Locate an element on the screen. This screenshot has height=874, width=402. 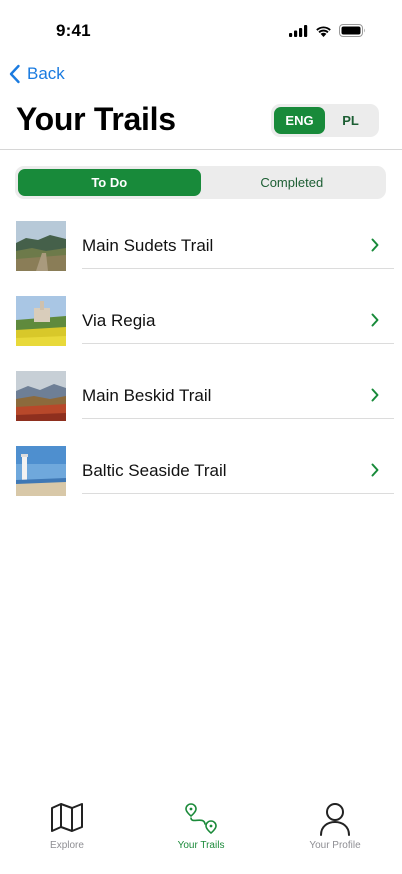
tab-label: Your Trails is located at coordinates (201, 845).